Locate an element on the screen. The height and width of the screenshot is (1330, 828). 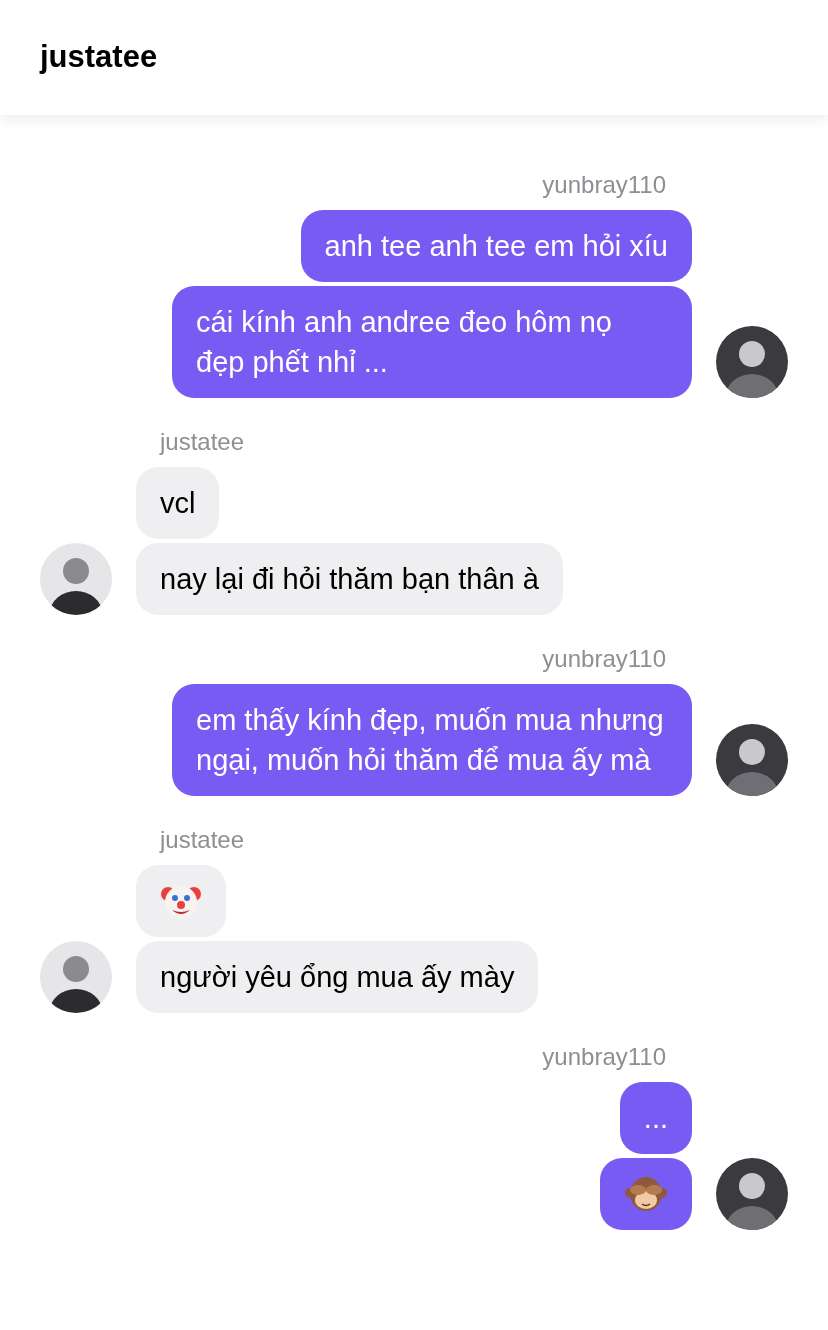
message-bubble: em thấy kính đẹp, muốn mua nhưng ngại, muốn hỏi thăm để mua ấy mà is located at coordinates (432, 740).